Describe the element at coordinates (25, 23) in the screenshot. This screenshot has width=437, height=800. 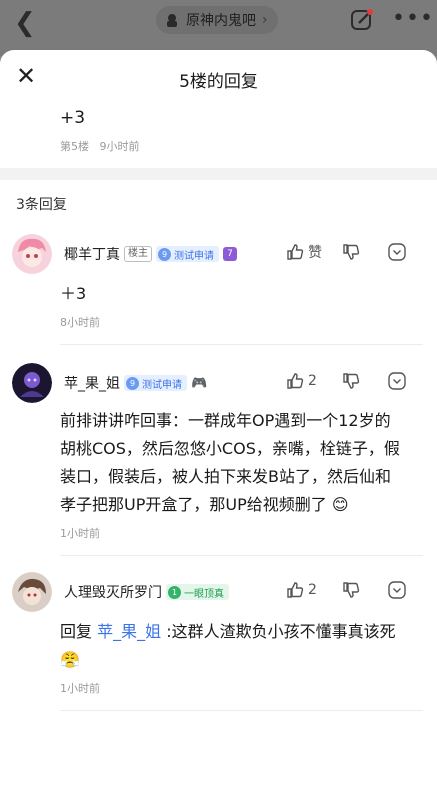
I see `back-icon: ❮` at that location.